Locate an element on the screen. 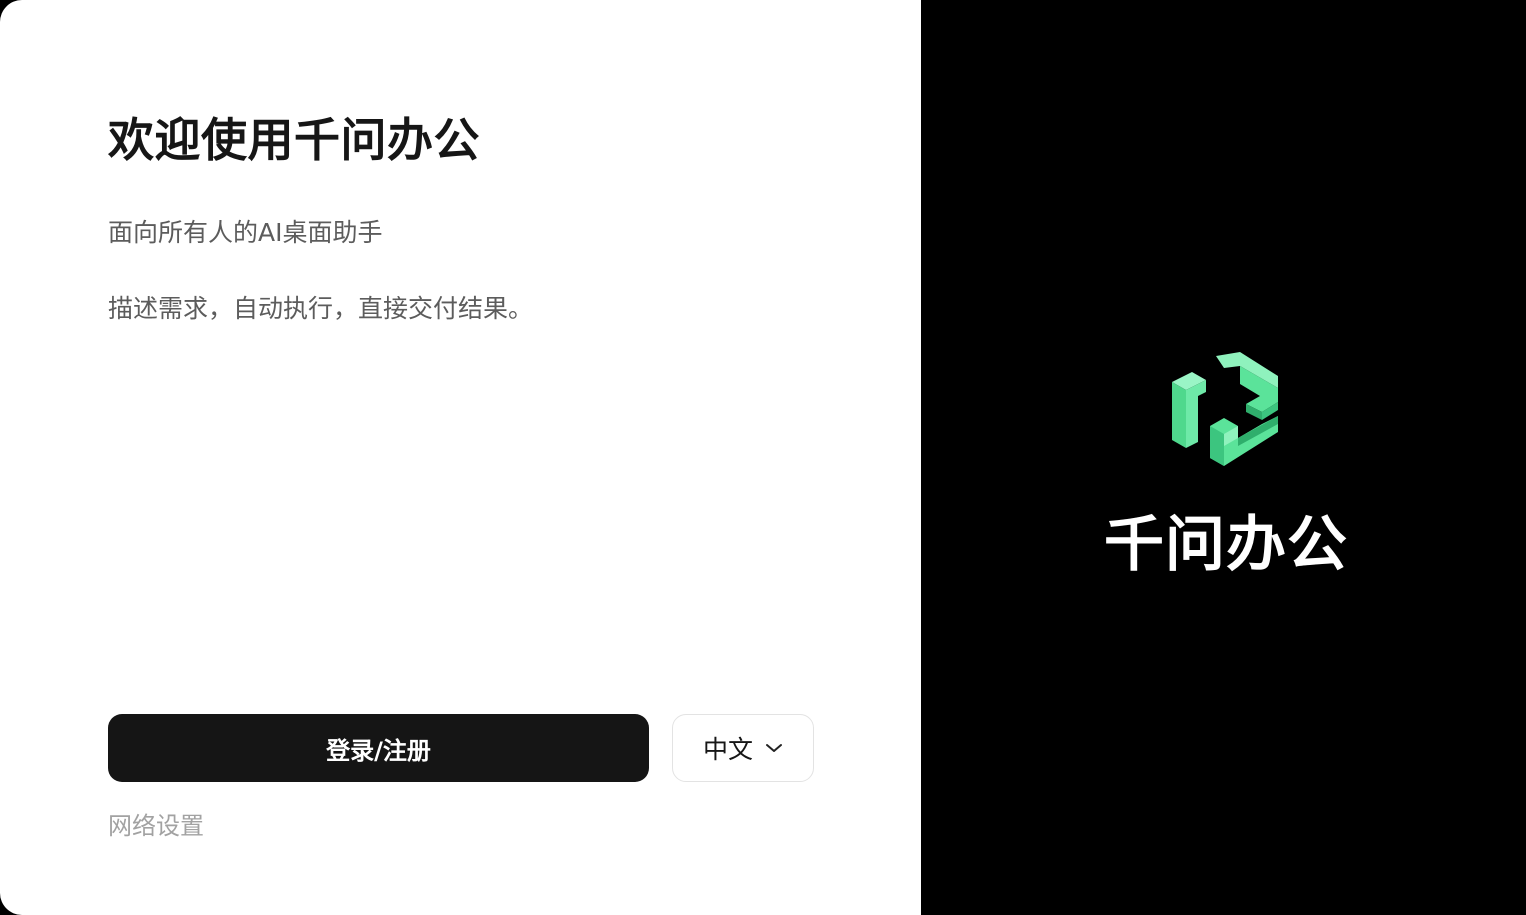 This screenshot has height=915, width=1526. chevron-down-icon is located at coordinates (774, 748).